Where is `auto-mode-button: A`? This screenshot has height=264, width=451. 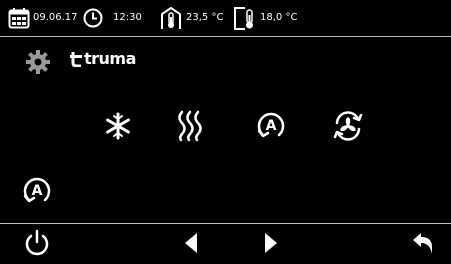 auto-mode-button: A is located at coordinates (271, 126).